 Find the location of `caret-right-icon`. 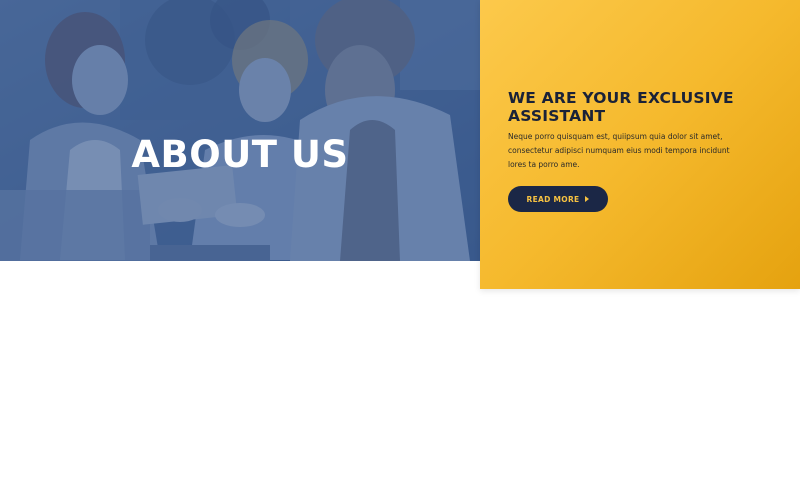

caret-right-icon is located at coordinates (587, 199).